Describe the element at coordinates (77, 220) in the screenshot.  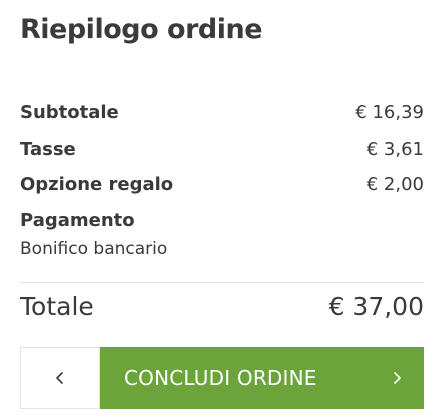
I see `payment-label: Pagamento` at that location.